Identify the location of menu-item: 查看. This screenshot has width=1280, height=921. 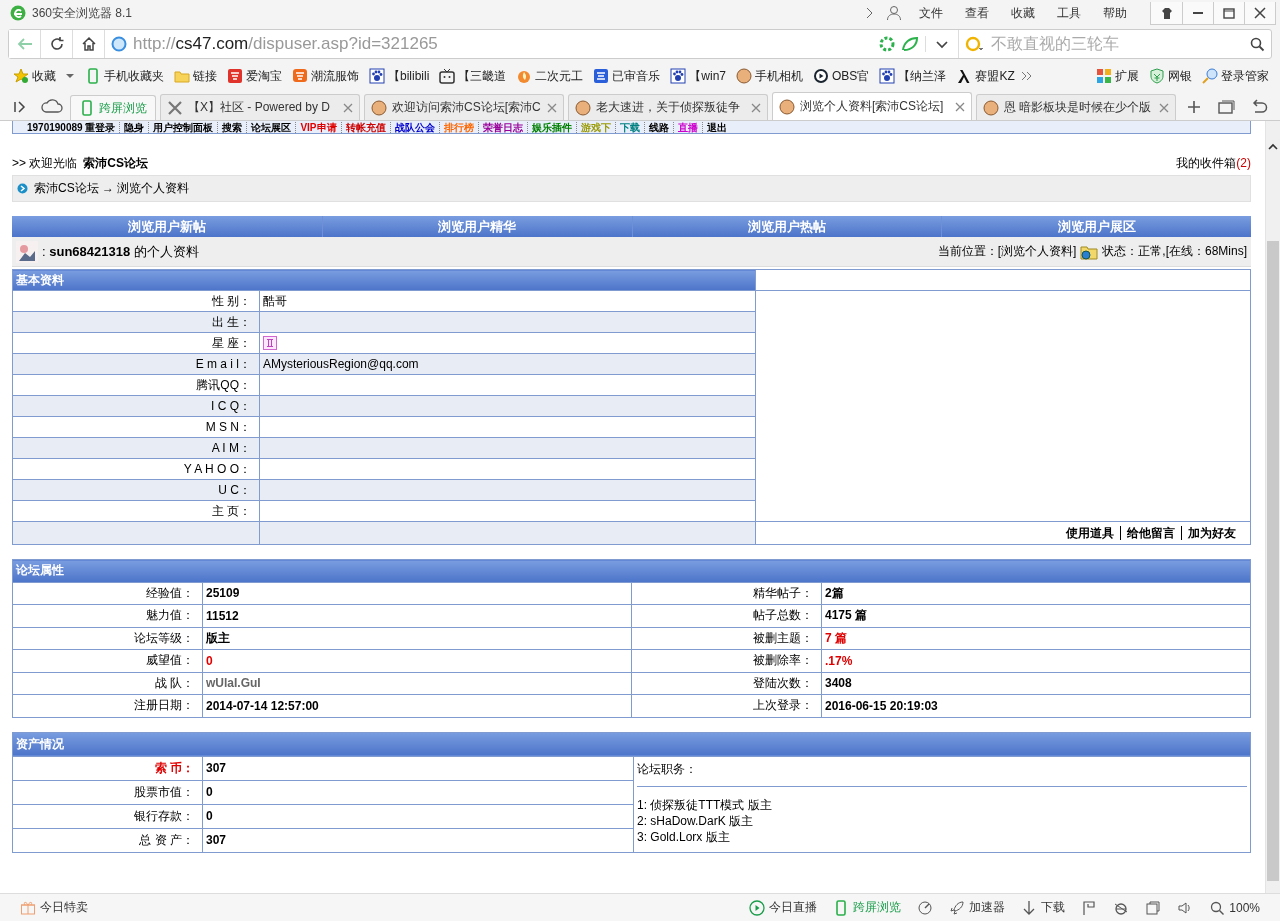
(977, 13).